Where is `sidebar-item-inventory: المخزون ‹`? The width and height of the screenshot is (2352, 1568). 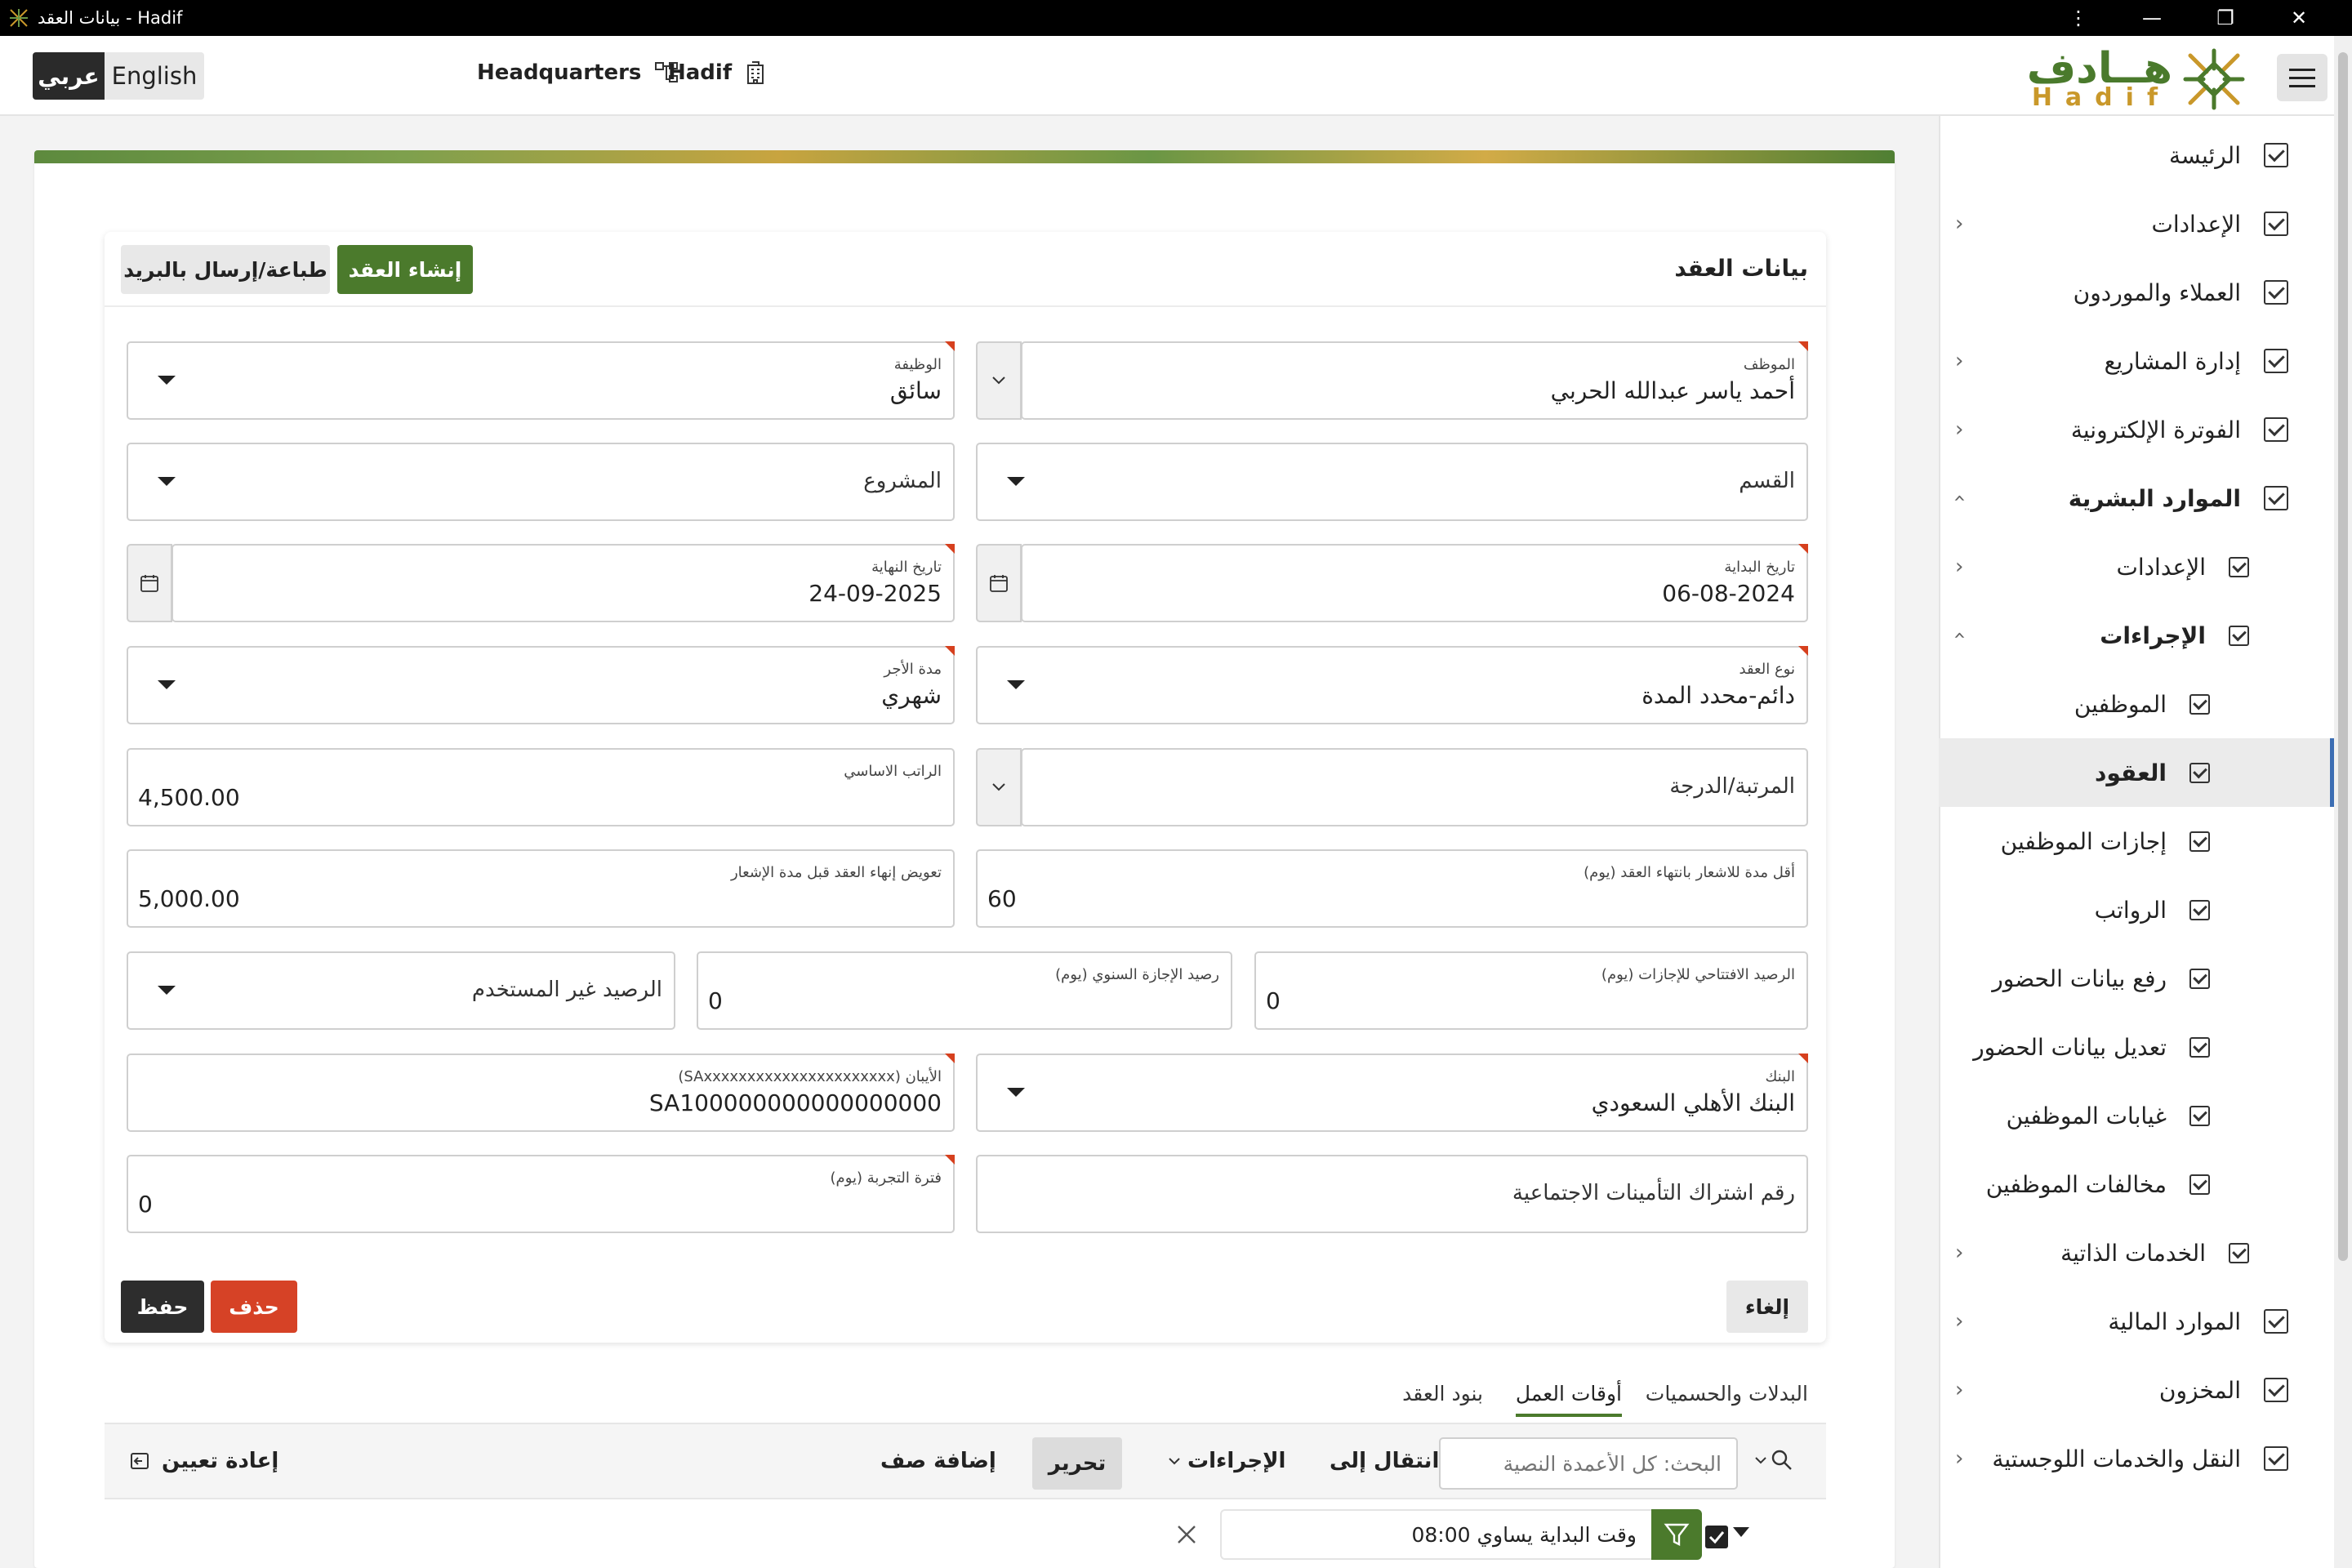
sidebar-item-inventory: المخزون ‹ is located at coordinates (2136, 1390).